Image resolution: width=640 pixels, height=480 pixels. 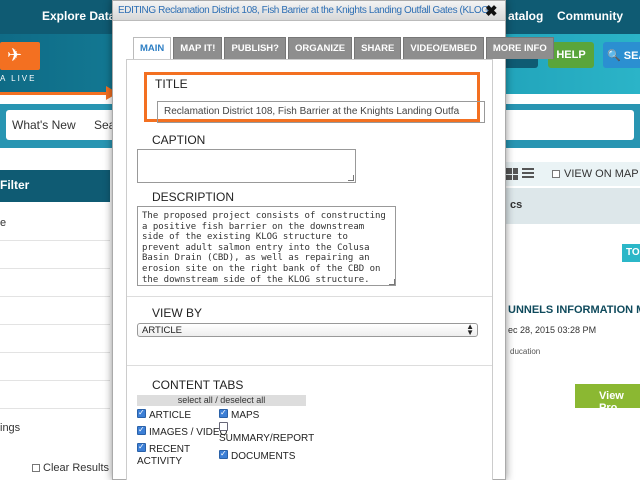 I want to click on content-tabs-label: CONTENT TABS, so click(x=198, y=385).